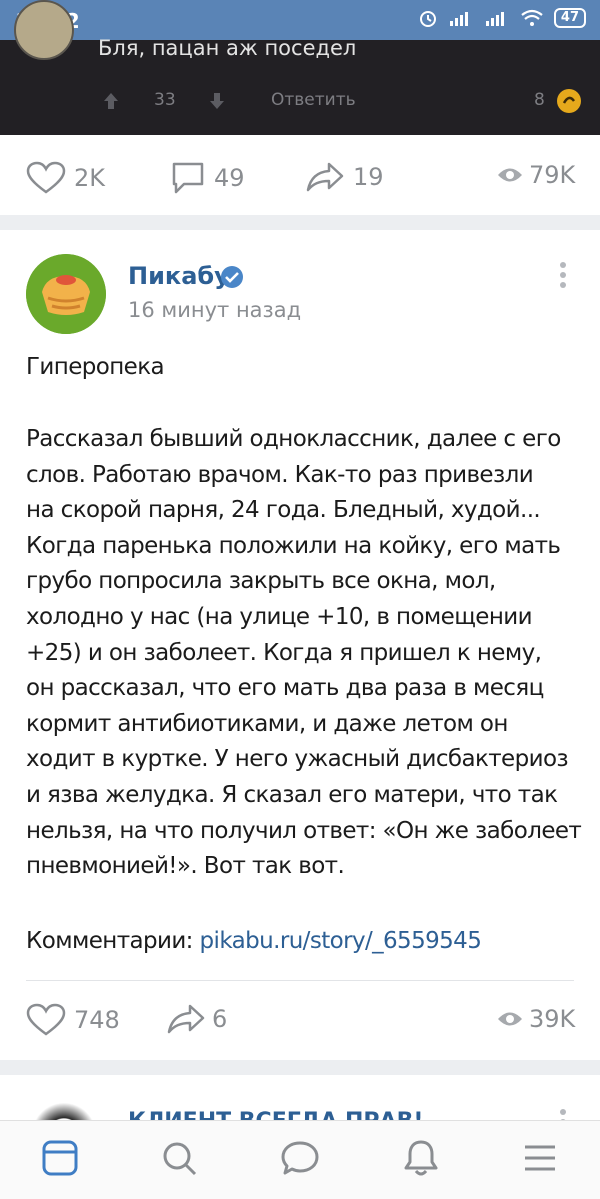  What do you see at coordinates (458, 19) in the screenshot?
I see `signal-icon` at bounding box center [458, 19].